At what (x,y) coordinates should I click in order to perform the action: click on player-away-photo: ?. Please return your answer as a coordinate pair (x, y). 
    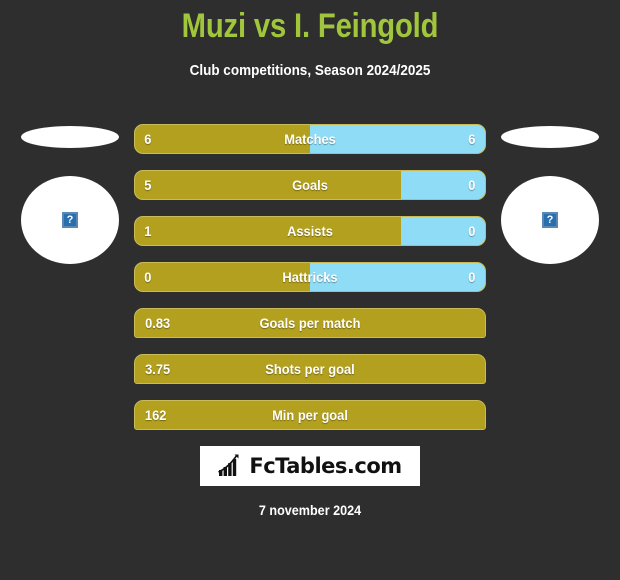
    Looking at the image, I should click on (550, 220).